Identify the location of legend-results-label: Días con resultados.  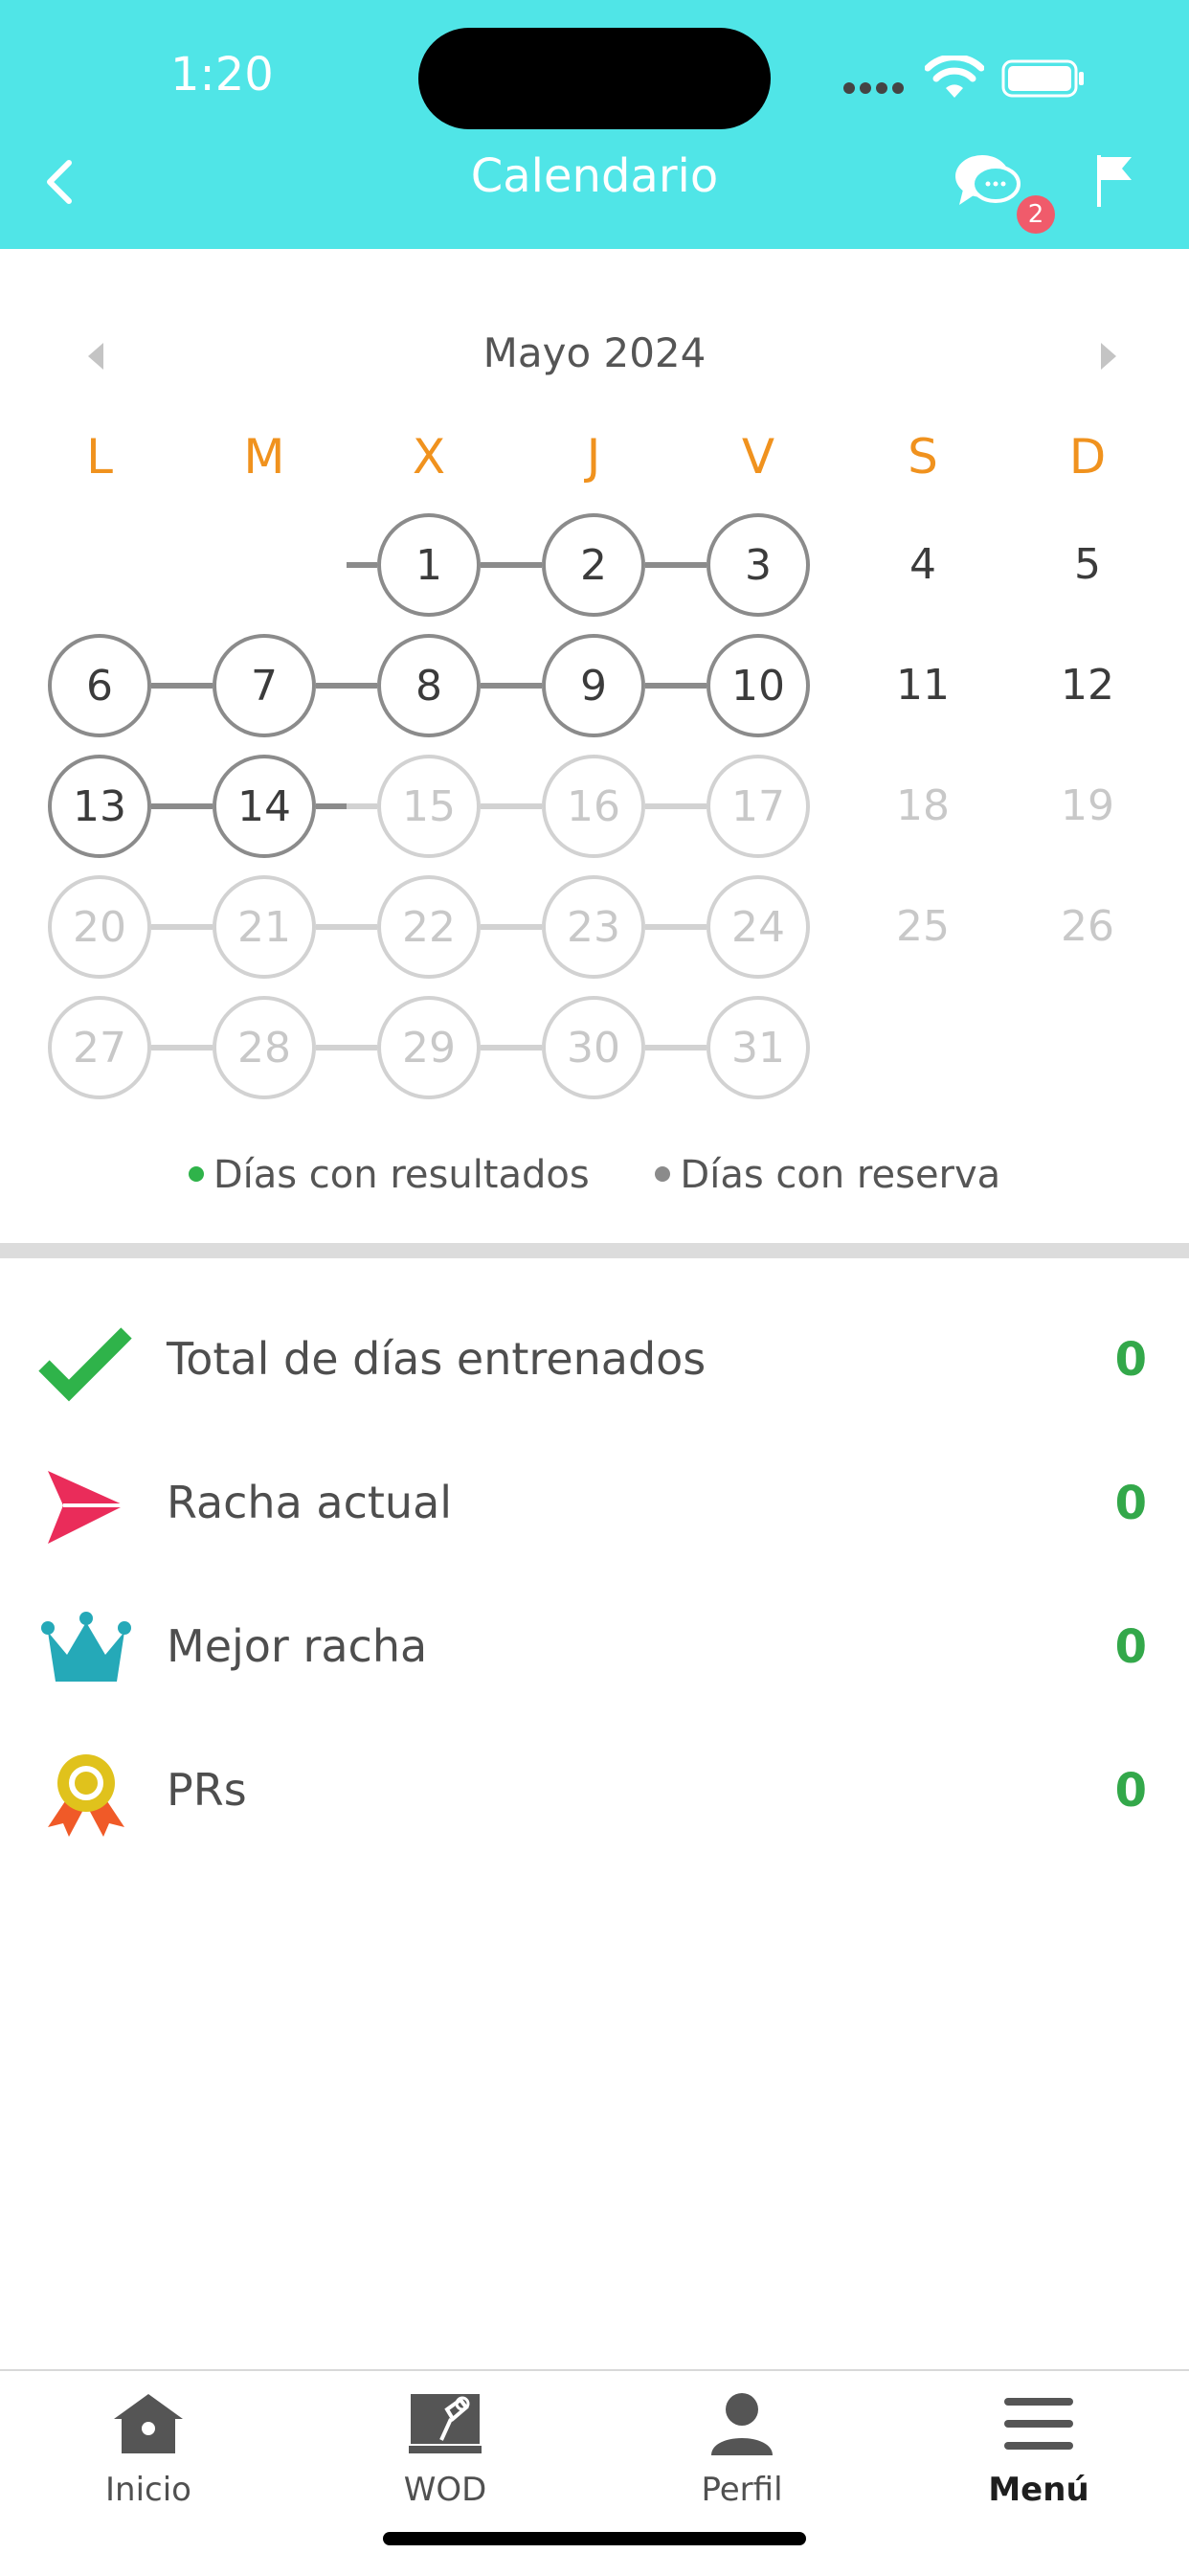
(401, 1175).